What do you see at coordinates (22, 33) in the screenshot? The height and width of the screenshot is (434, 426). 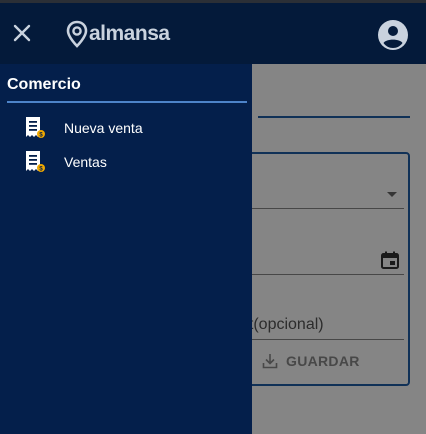 I see `close-icon` at bounding box center [22, 33].